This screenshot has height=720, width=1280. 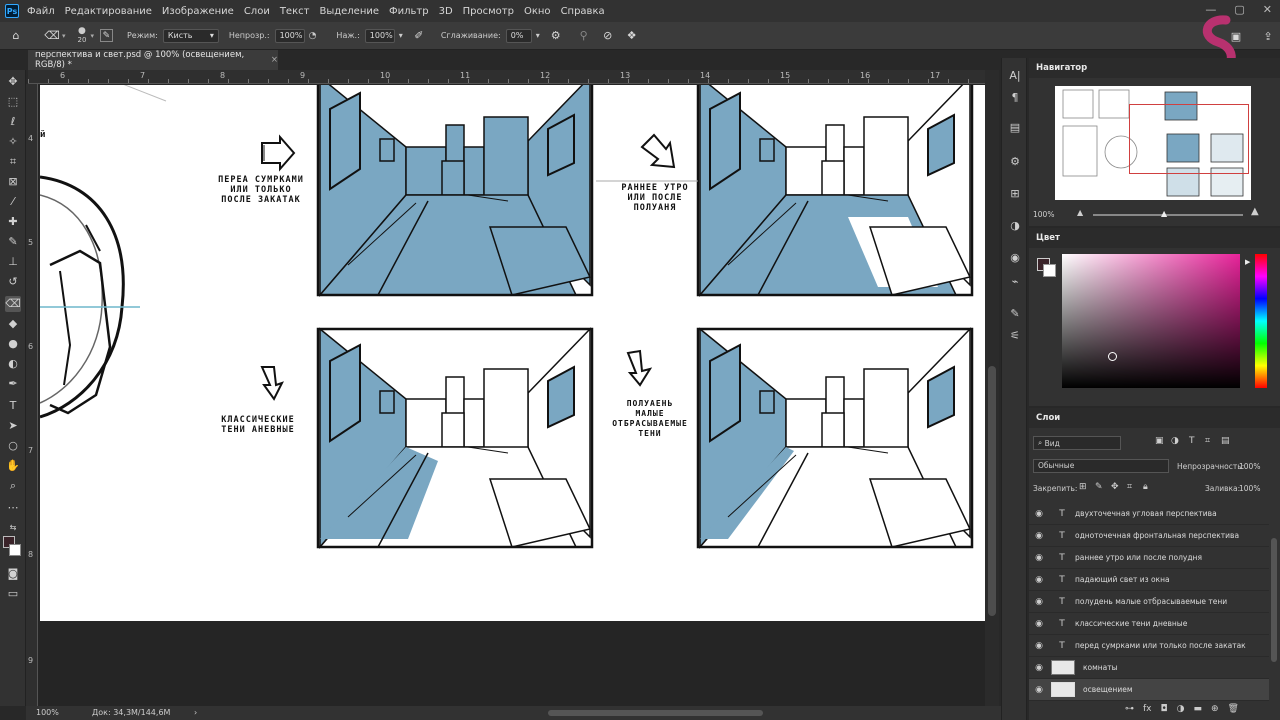 What do you see at coordinates (1207, 441) in the screenshot?
I see `filter-shape-icon: ⌗` at bounding box center [1207, 441].